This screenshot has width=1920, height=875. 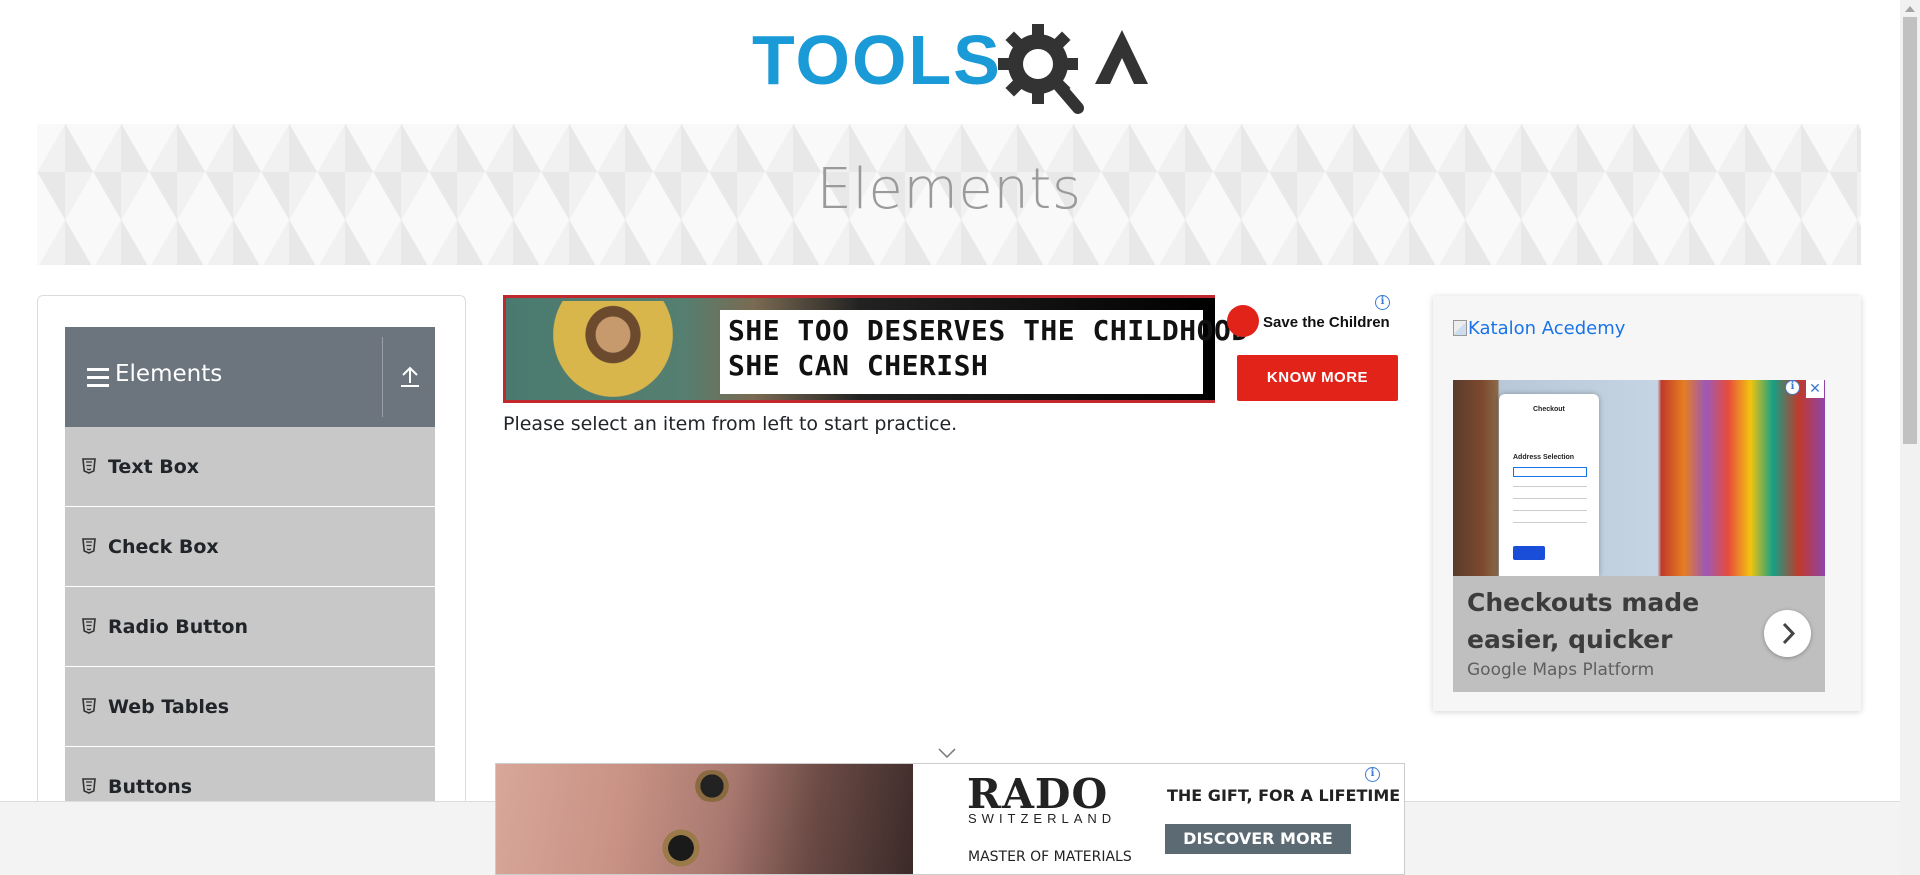 I want to click on close-icon: ✕, so click(x=1815, y=389).